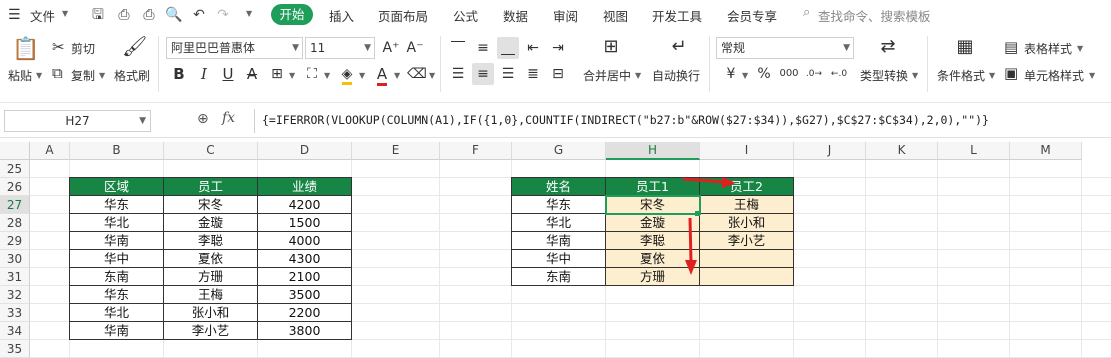 This screenshot has height=358, width=1111. Describe the element at coordinates (149, 15) in the screenshot. I see `print-icon: ⎙` at that location.